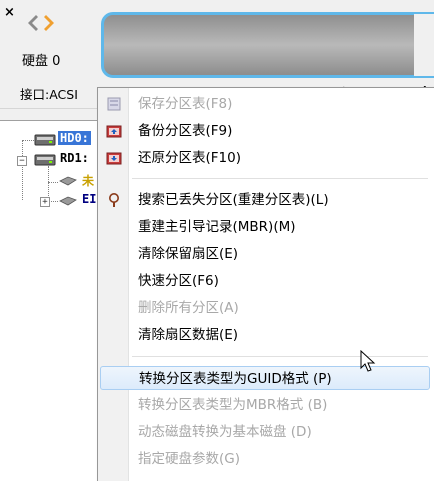 This screenshot has height=481, width=434. I want to click on menu-item-specify-disk-params: 指定硬盘参数(G), so click(265, 459).